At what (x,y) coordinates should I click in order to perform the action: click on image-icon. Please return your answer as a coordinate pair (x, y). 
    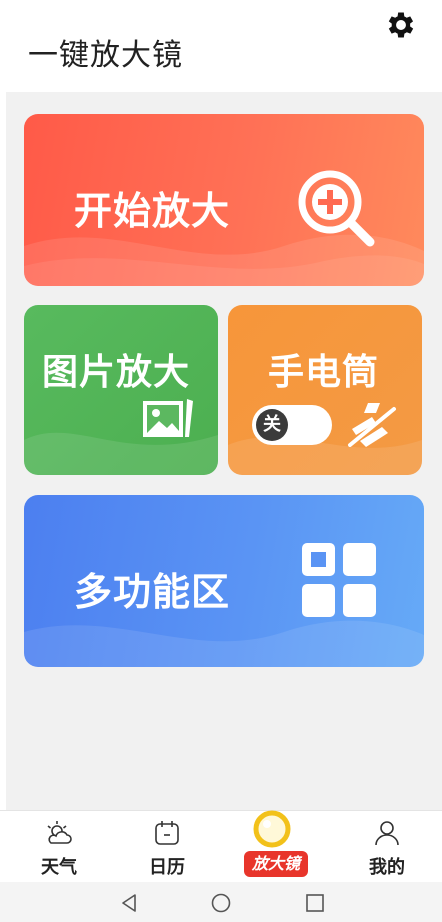
    Looking at the image, I should click on (168, 418).